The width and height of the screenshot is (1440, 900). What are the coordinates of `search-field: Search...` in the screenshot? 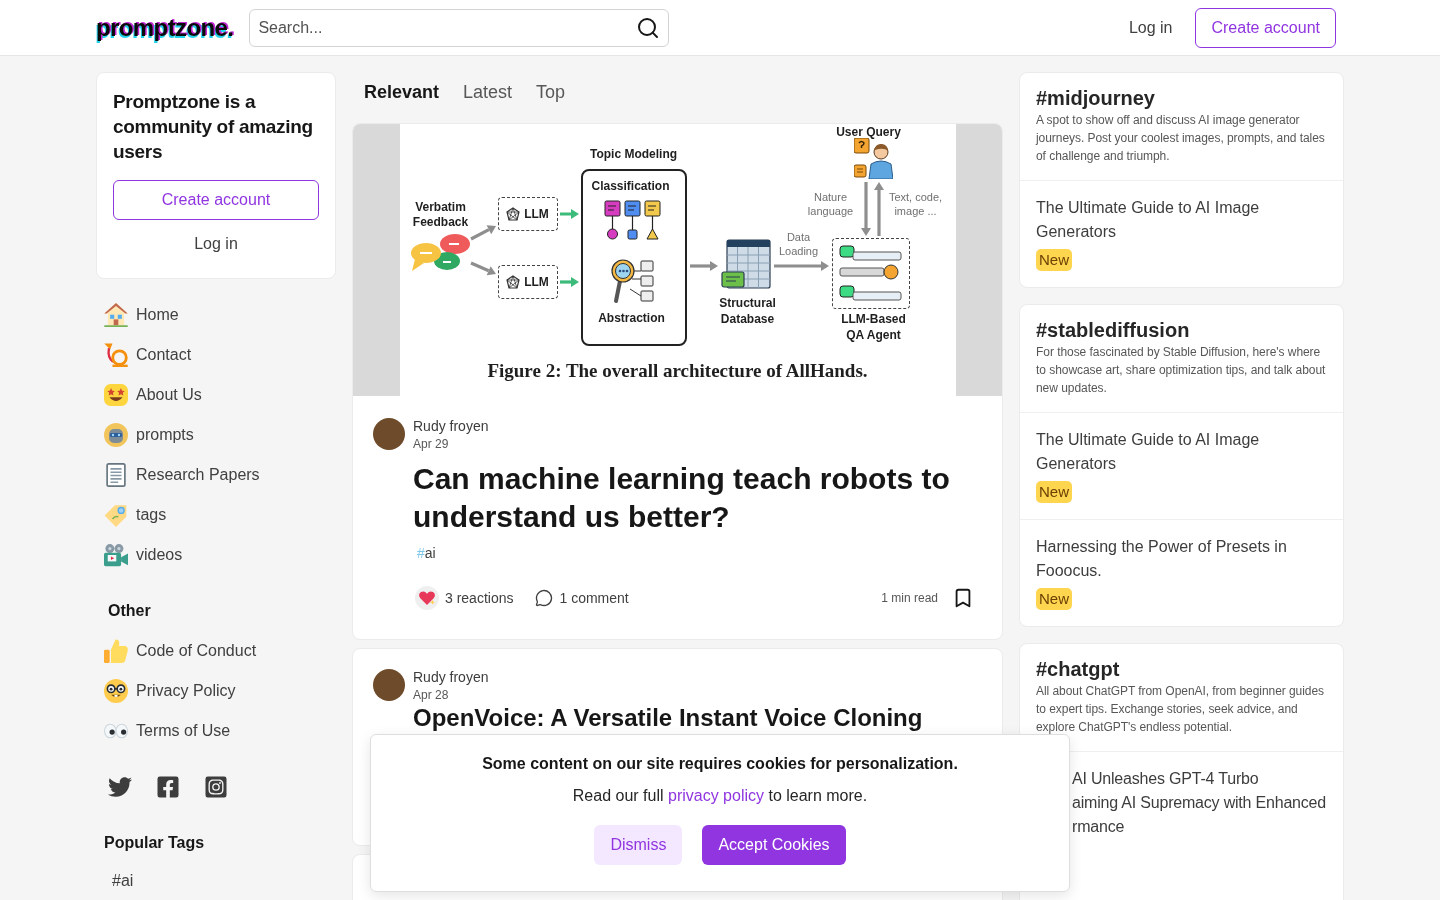 It's located at (459, 27).